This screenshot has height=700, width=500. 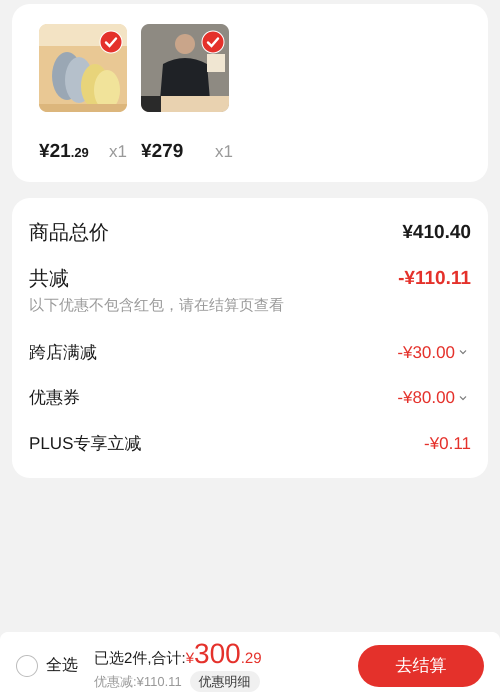 I want to click on amount-text: -¥0.11, so click(x=447, y=443).